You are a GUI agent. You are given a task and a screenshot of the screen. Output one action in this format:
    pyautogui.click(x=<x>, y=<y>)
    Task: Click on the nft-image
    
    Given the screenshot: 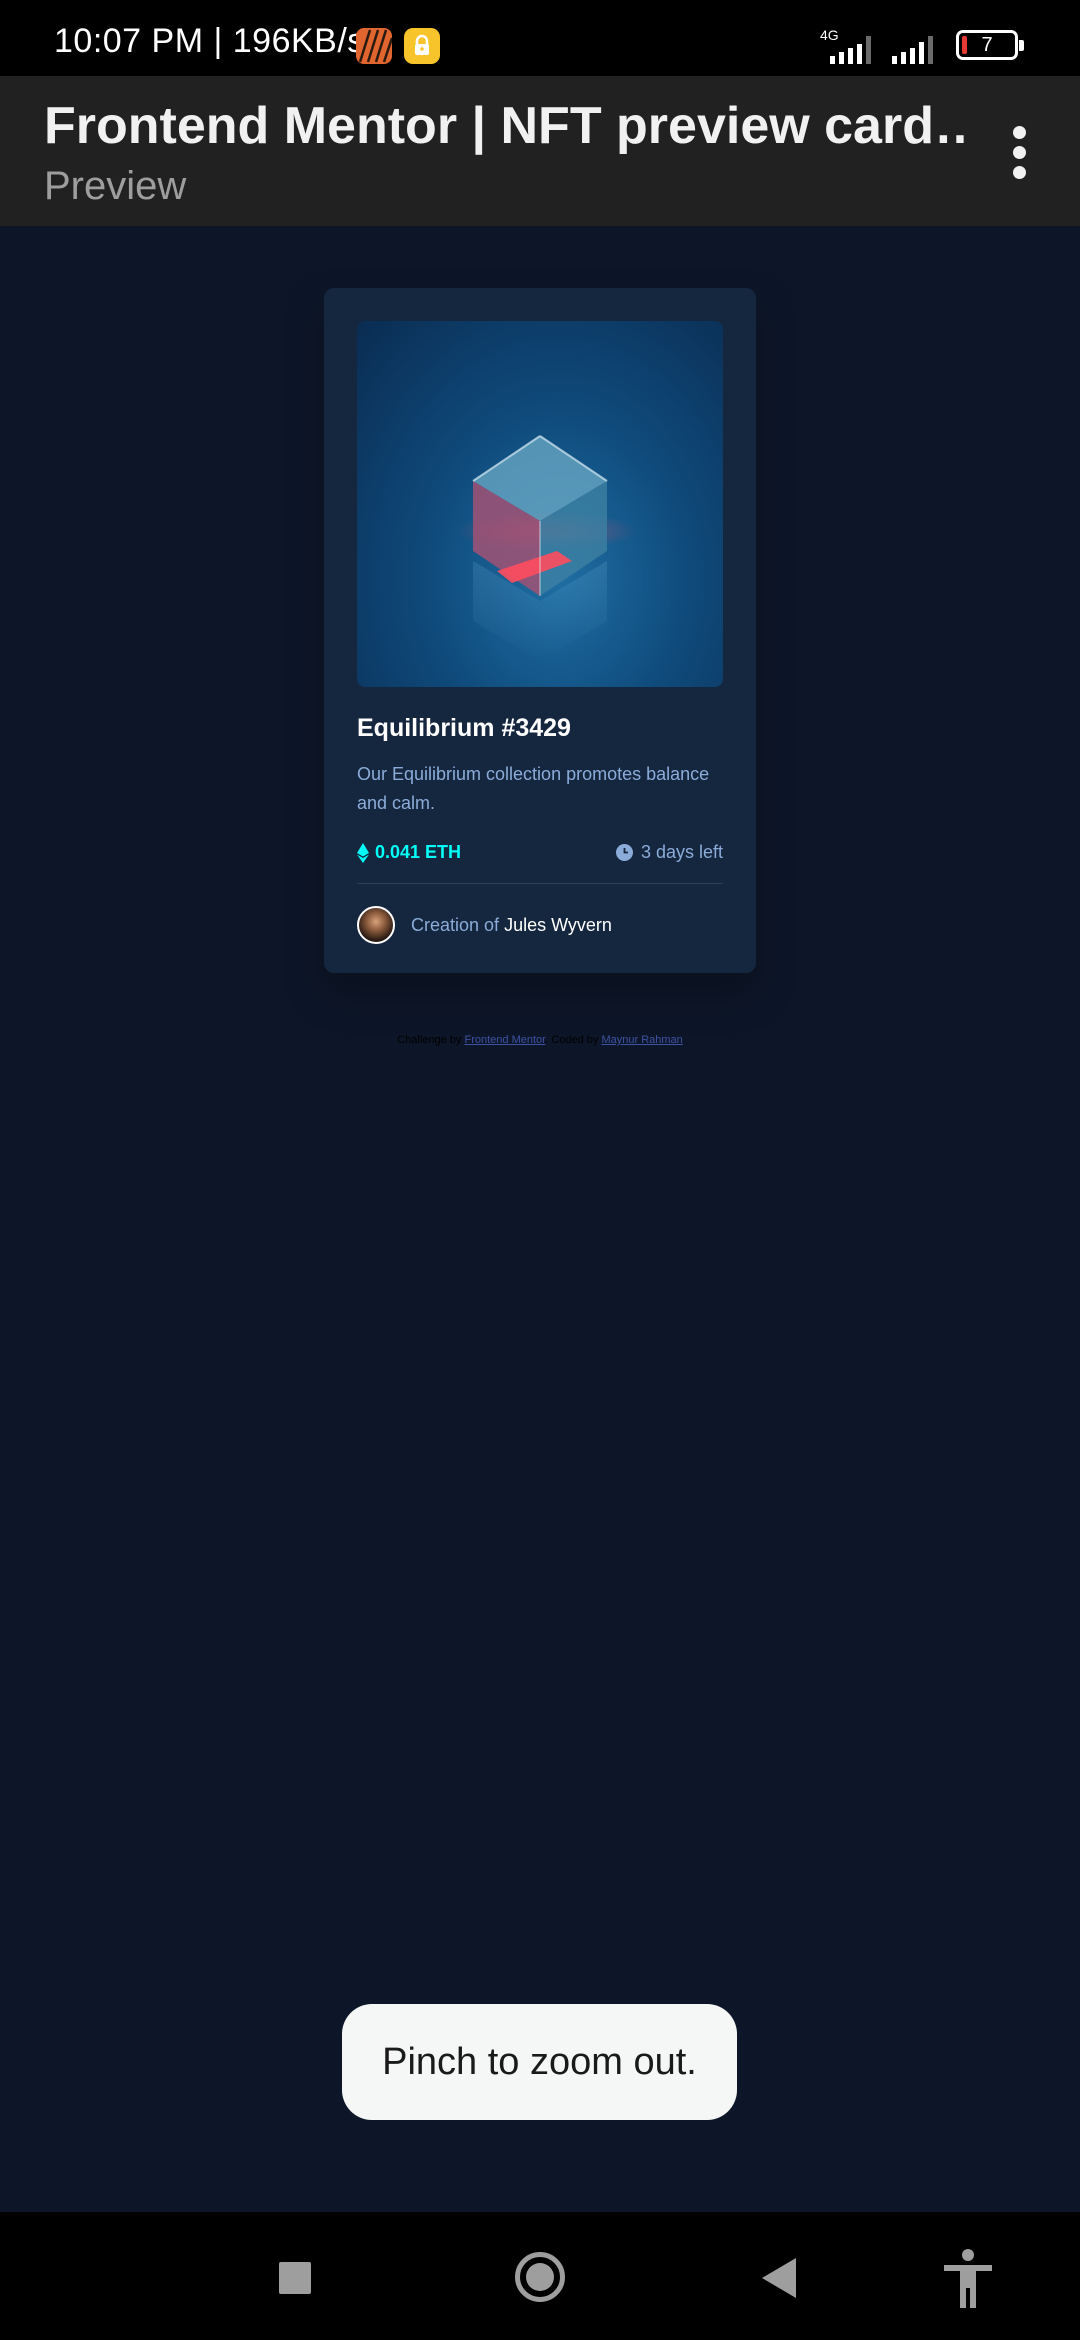 What is the action you would take?
    pyautogui.click(x=540, y=504)
    